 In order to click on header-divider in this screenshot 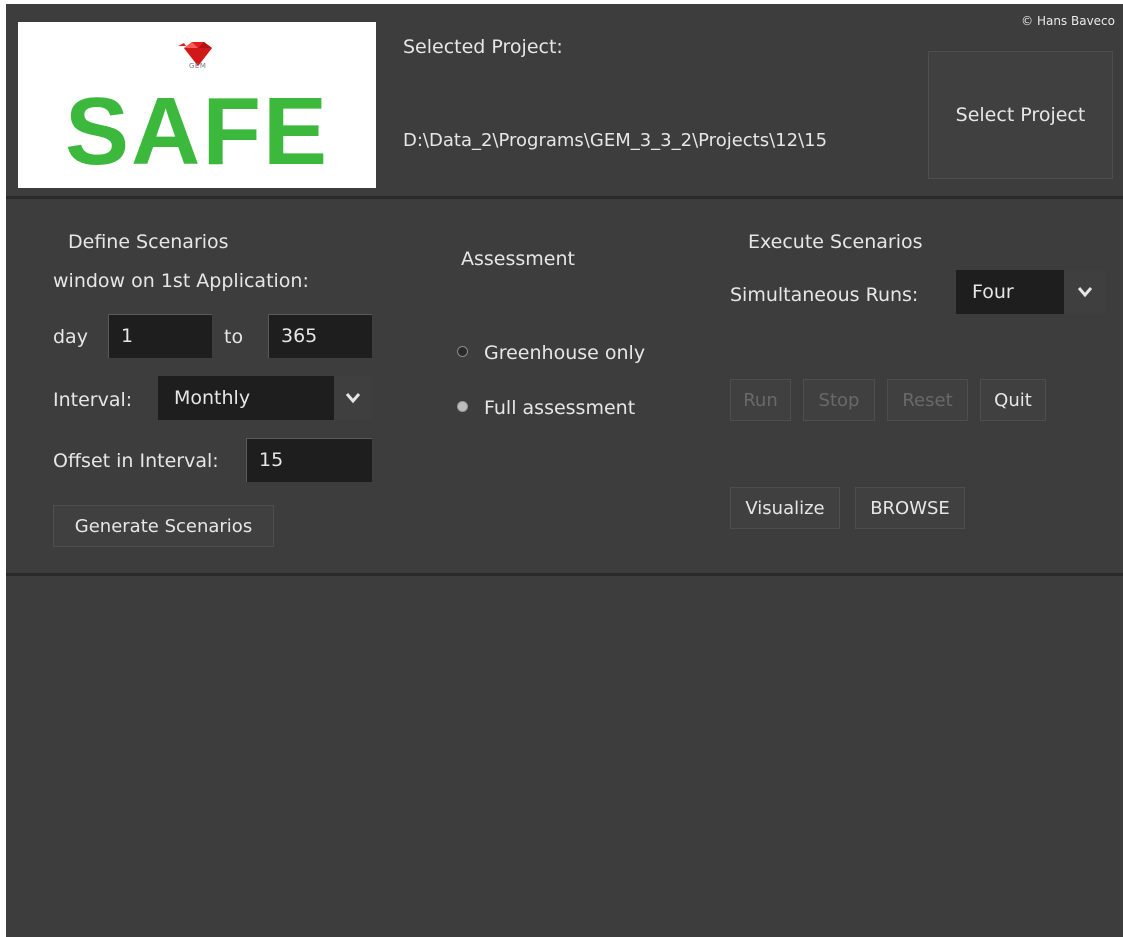, I will do `click(564, 197)`.